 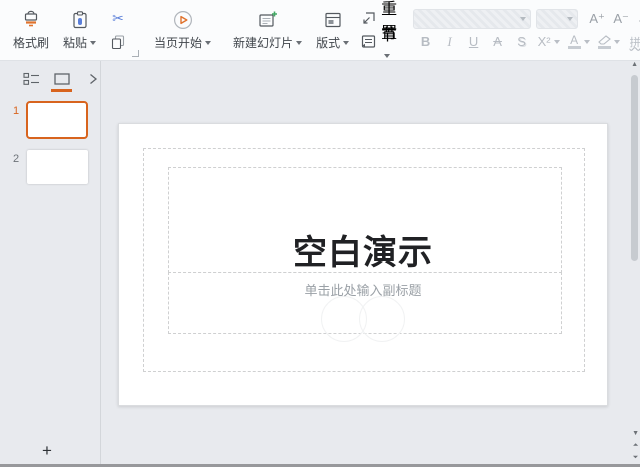 I want to click on active-tab-underline, so click(x=61, y=90).